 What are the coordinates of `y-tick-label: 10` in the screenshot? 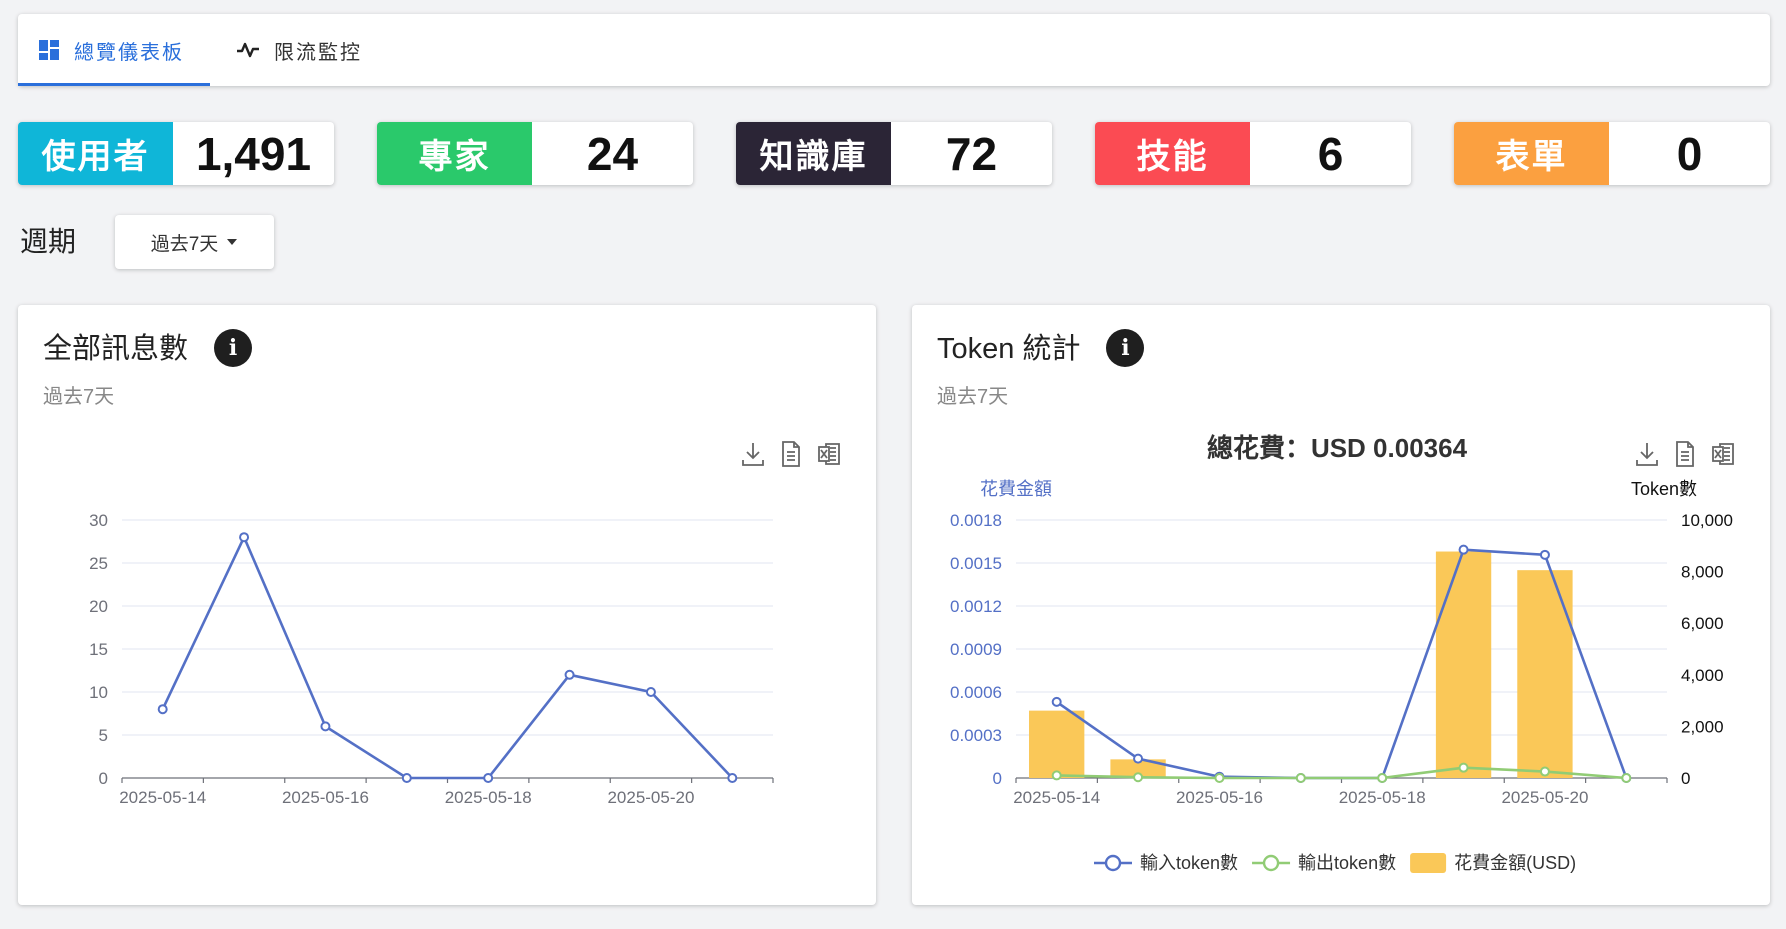 It's located at (98, 692).